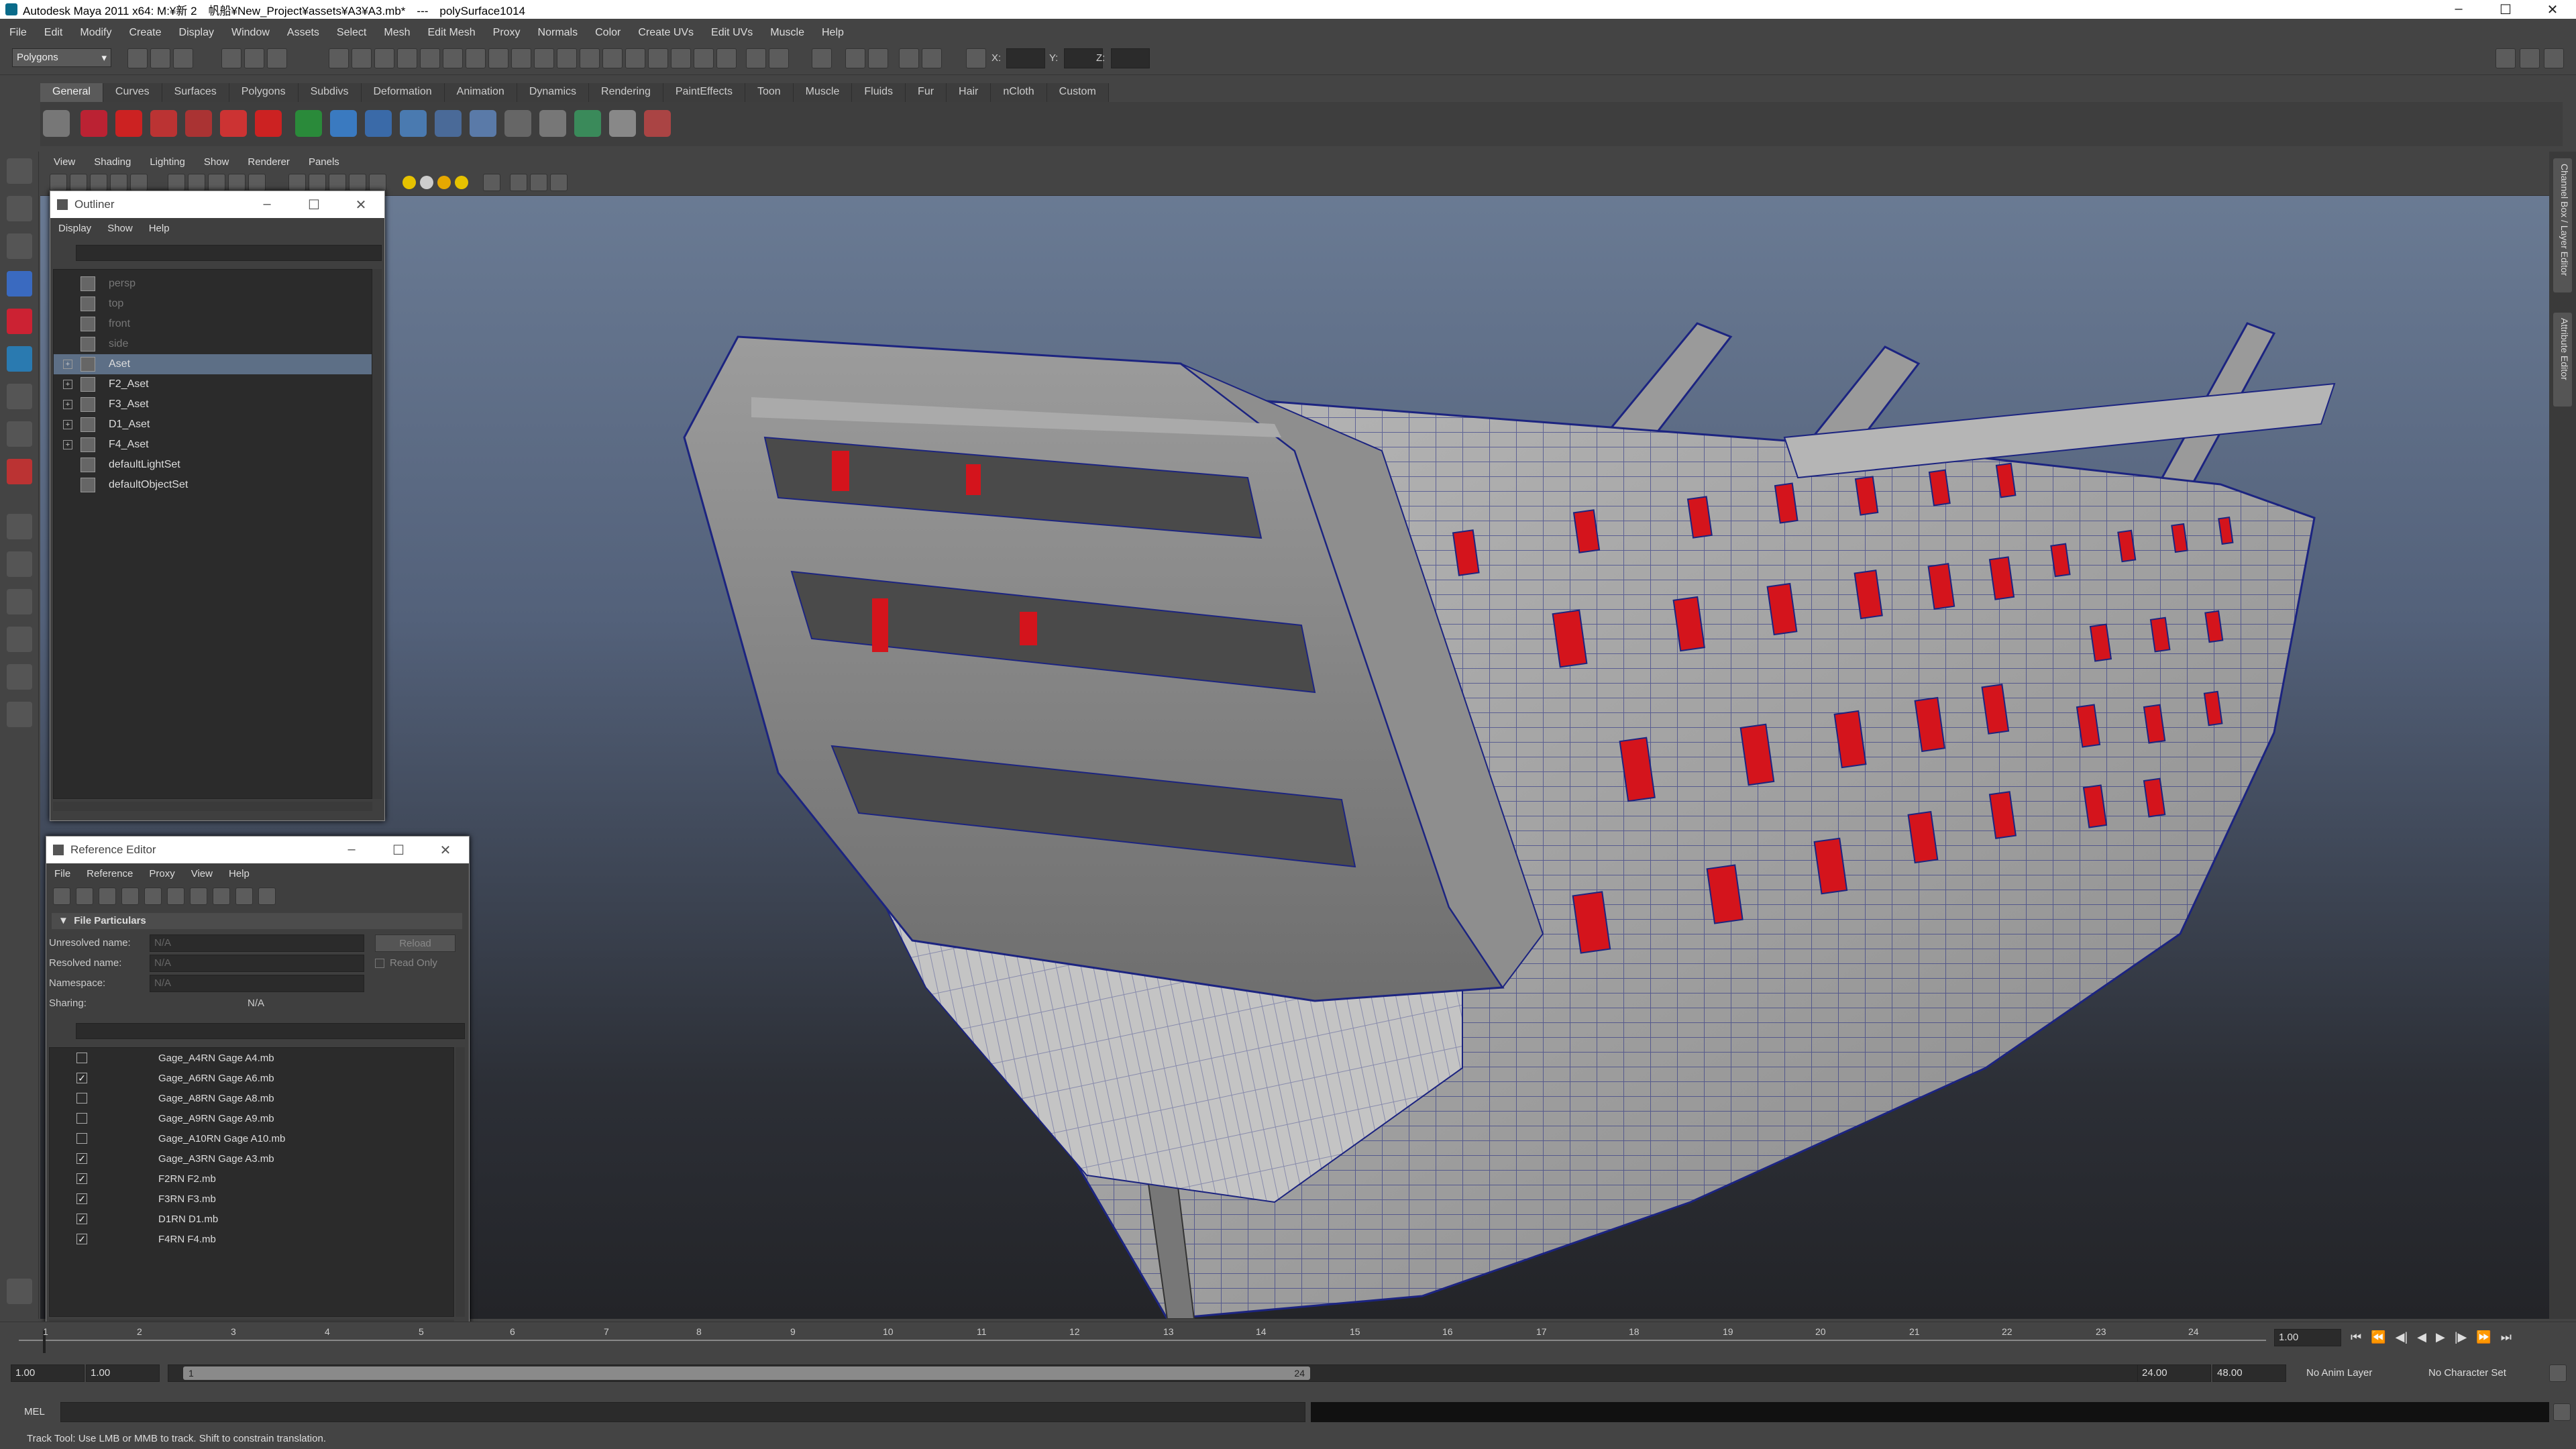 The width and height of the screenshot is (2576, 1449). What do you see at coordinates (2458, 9) in the screenshot?
I see `minimize-button: –` at bounding box center [2458, 9].